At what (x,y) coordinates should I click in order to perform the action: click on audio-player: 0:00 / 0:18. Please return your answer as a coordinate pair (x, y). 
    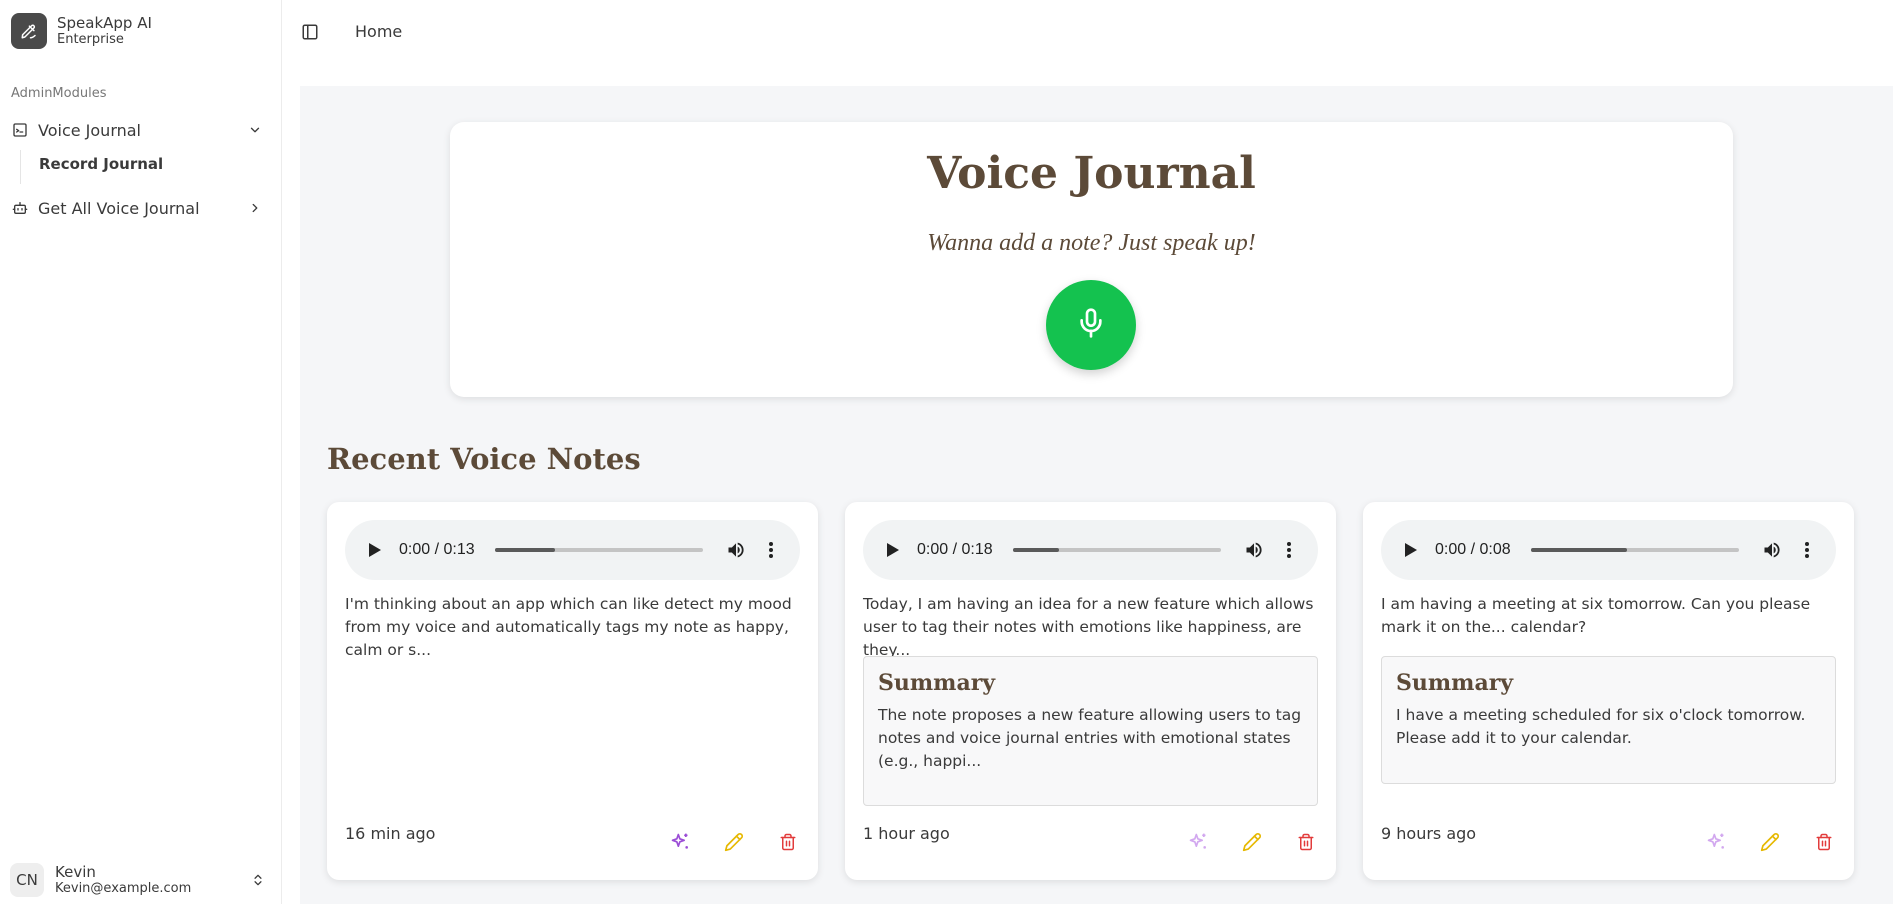
    Looking at the image, I should click on (1090, 550).